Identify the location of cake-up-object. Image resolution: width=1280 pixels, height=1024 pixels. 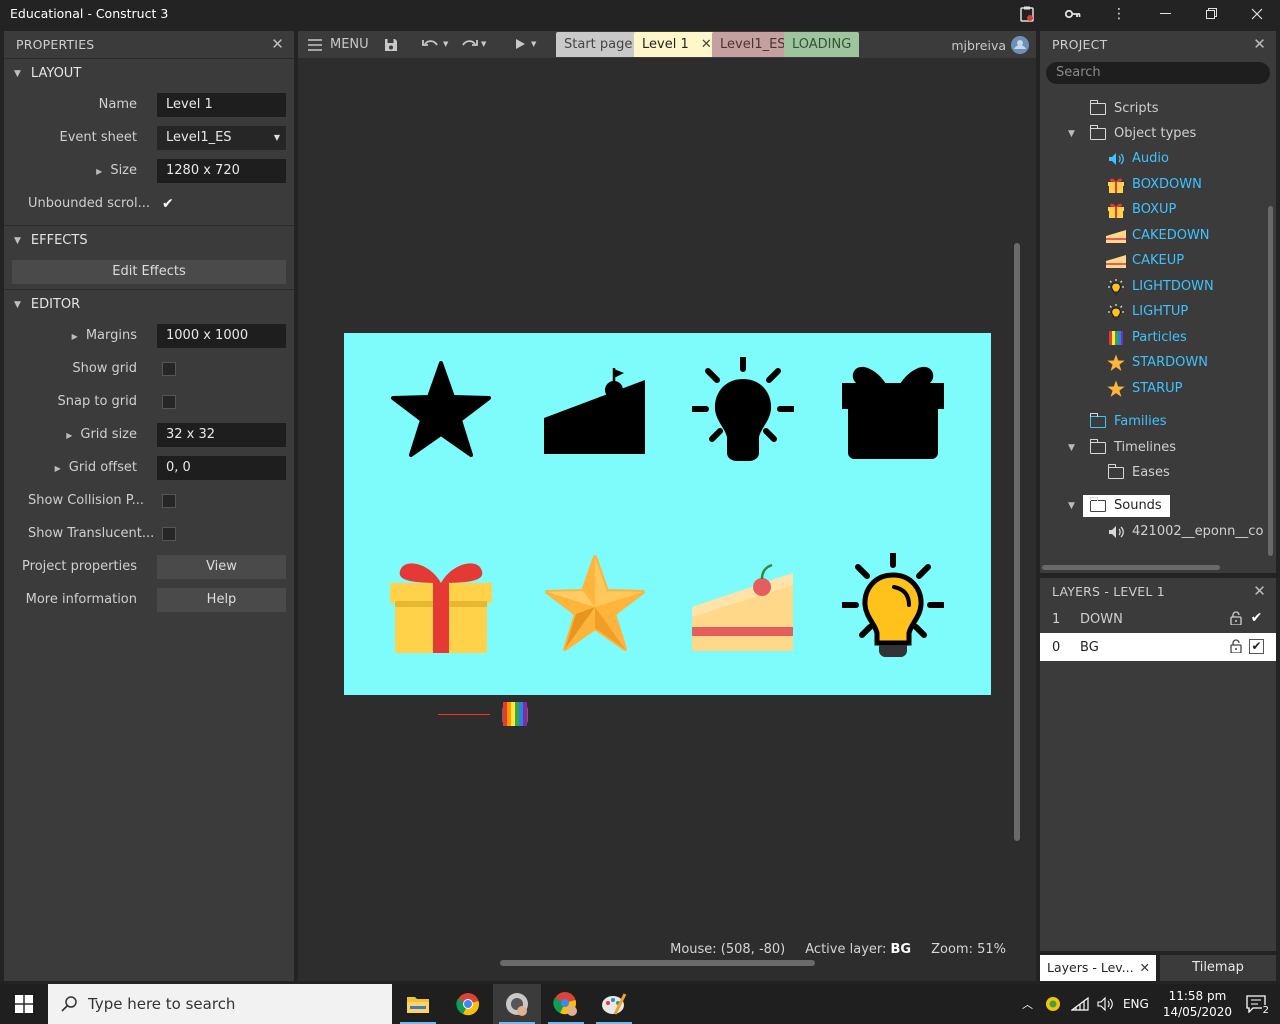
(743, 606).